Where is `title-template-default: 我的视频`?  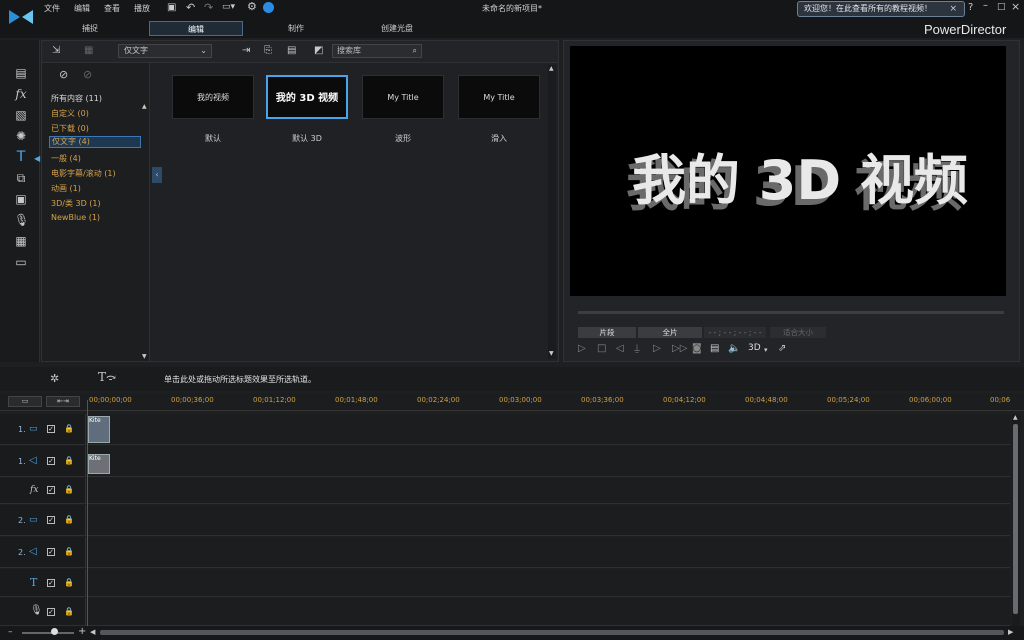
title-template-default: 我的视频 is located at coordinates (213, 97).